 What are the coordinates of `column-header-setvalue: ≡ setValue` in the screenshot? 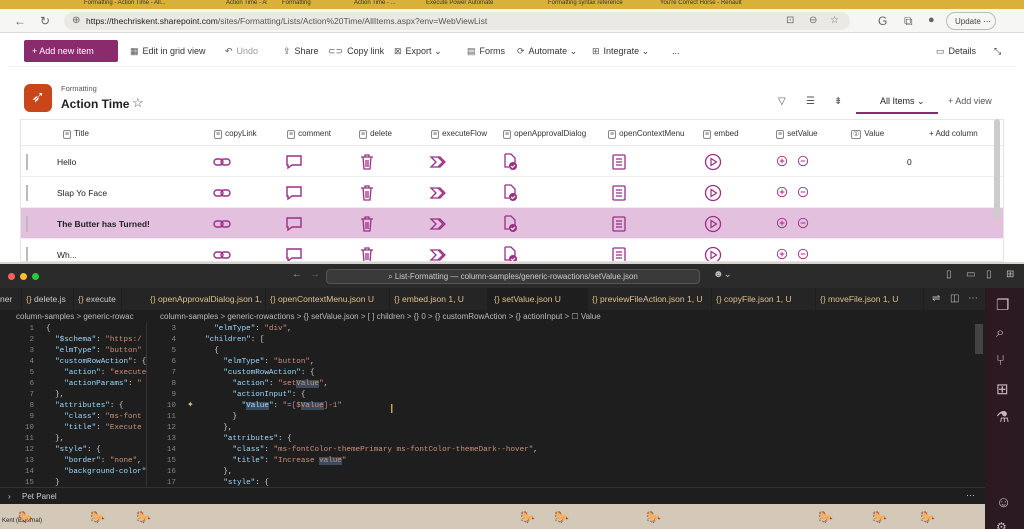 It's located at (797, 134).